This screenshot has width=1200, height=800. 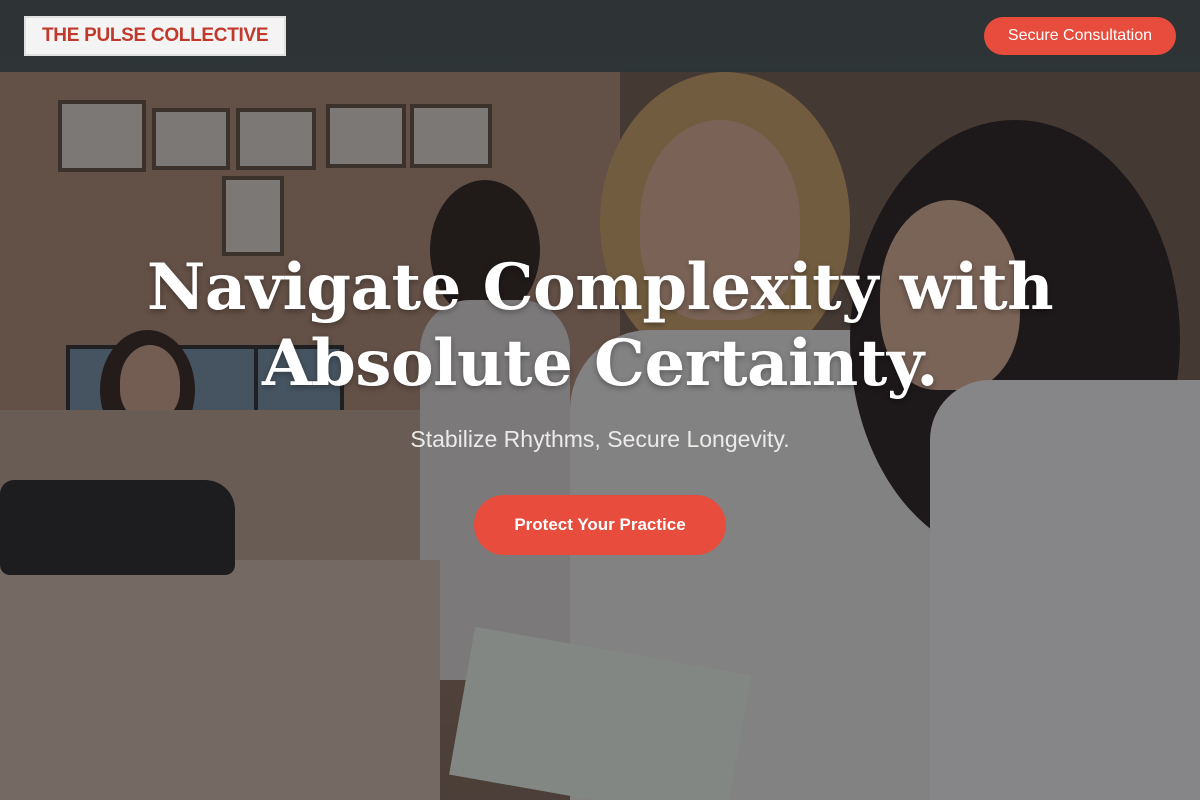 I want to click on secure-consultation-button: Secure Consultation, so click(x=1079, y=36).